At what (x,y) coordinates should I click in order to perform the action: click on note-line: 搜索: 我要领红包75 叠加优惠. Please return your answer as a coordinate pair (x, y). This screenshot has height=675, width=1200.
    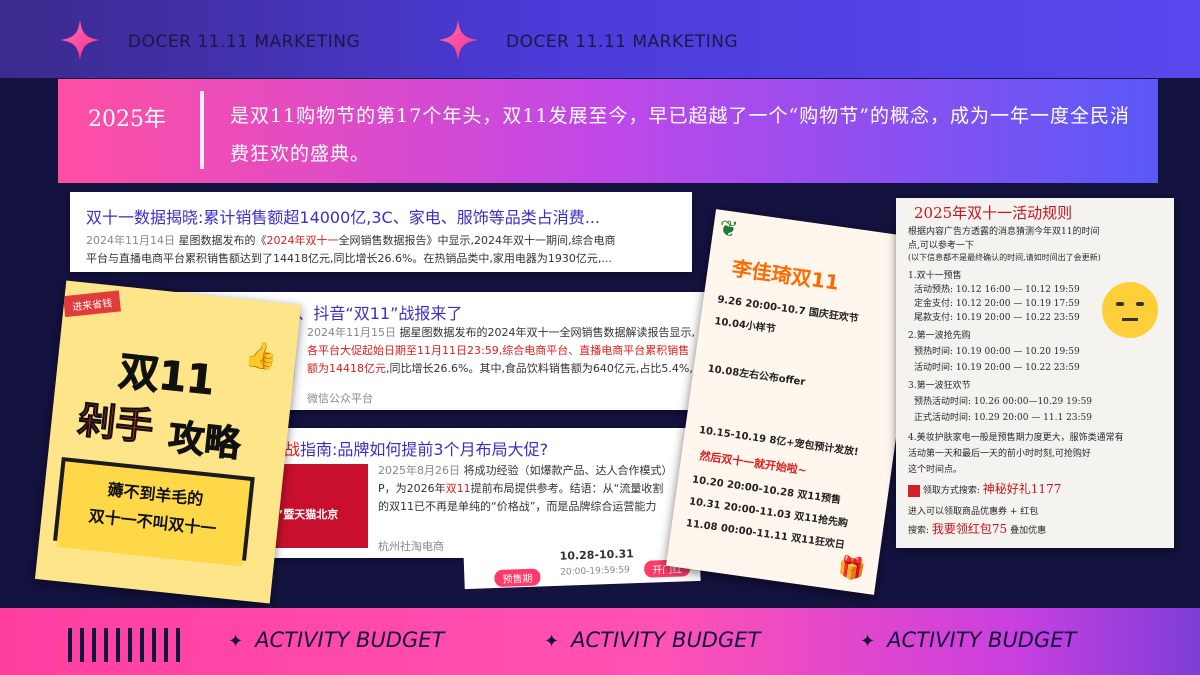
    Looking at the image, I should click on (977, 528).